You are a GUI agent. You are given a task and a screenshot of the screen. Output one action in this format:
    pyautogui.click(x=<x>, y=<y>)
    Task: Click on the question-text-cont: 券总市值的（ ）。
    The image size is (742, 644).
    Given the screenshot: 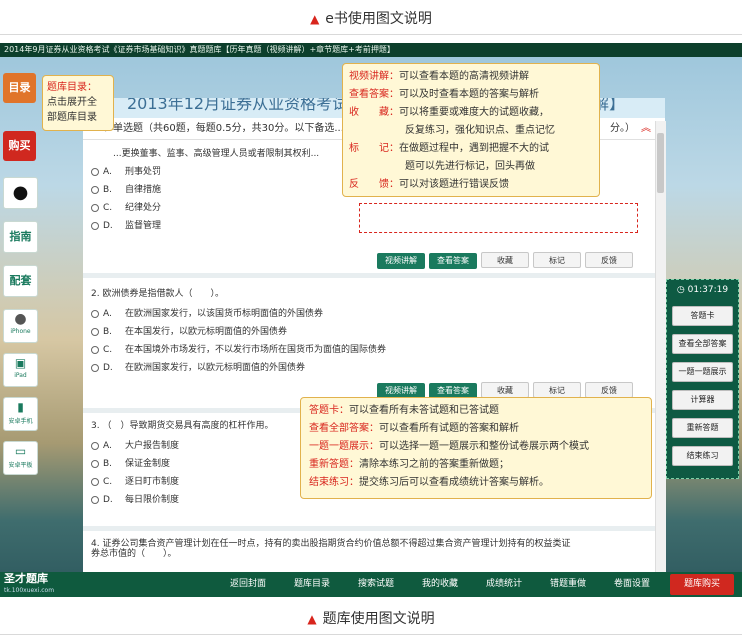 What is the action you would take?
    pyautogui.click(x=134, y=554)
    